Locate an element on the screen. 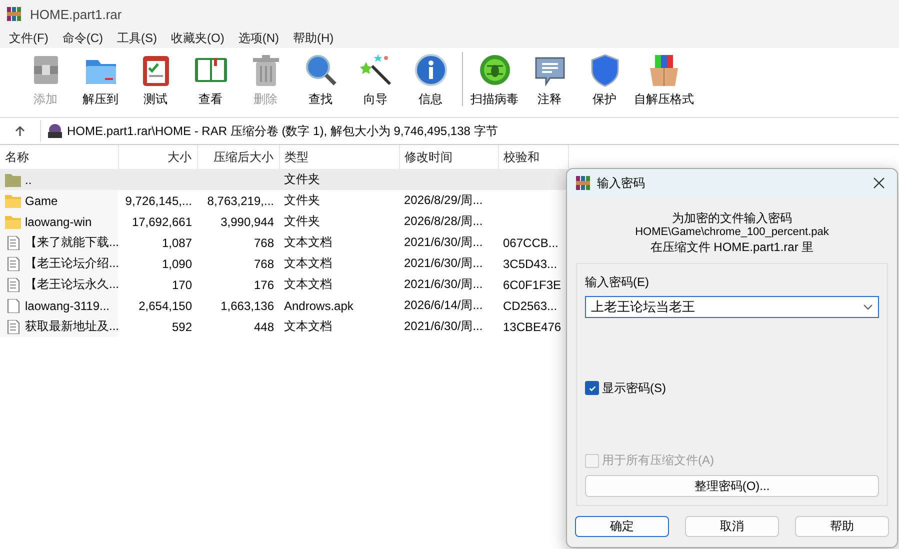  checkbox is located at coordinates (592, 388).